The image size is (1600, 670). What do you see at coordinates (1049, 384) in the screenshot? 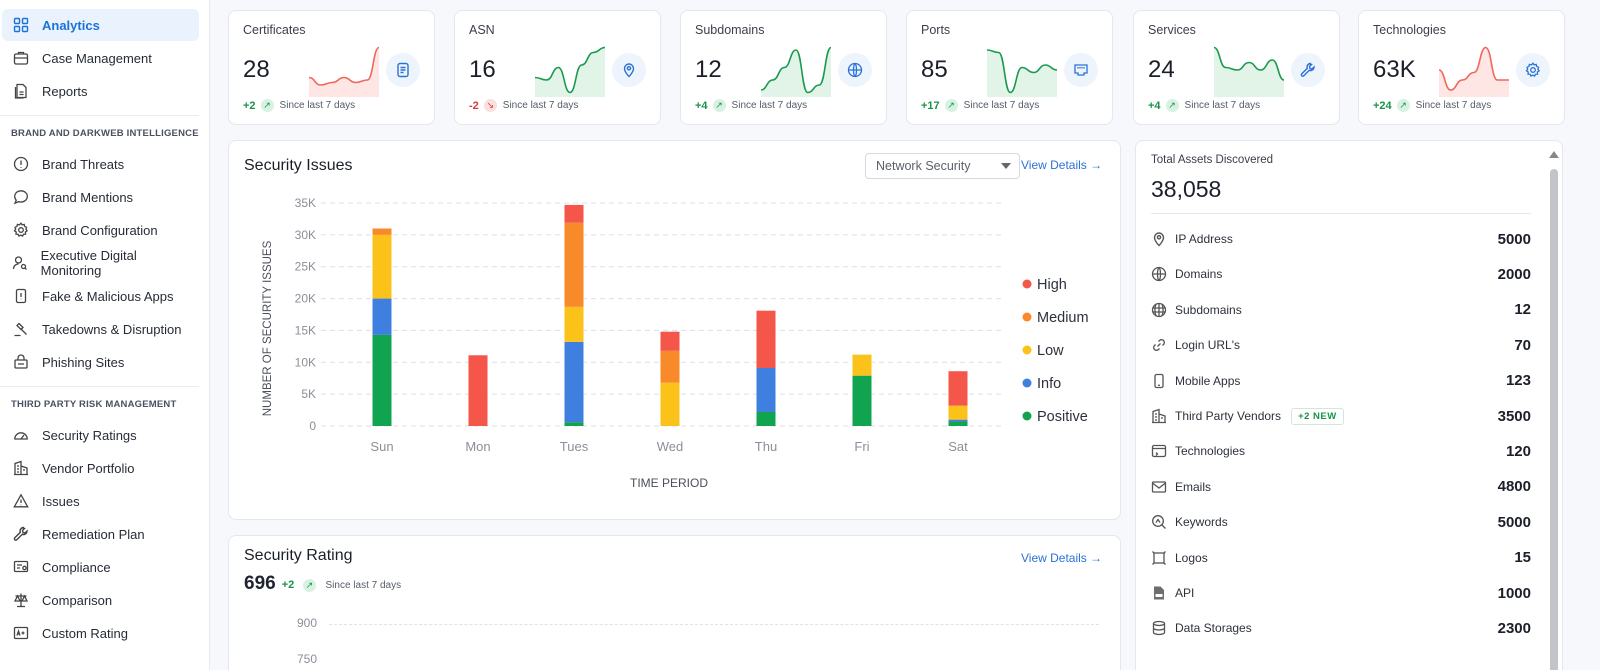
I see `legend-label-info: Info` at bounding box center [1049, 384].